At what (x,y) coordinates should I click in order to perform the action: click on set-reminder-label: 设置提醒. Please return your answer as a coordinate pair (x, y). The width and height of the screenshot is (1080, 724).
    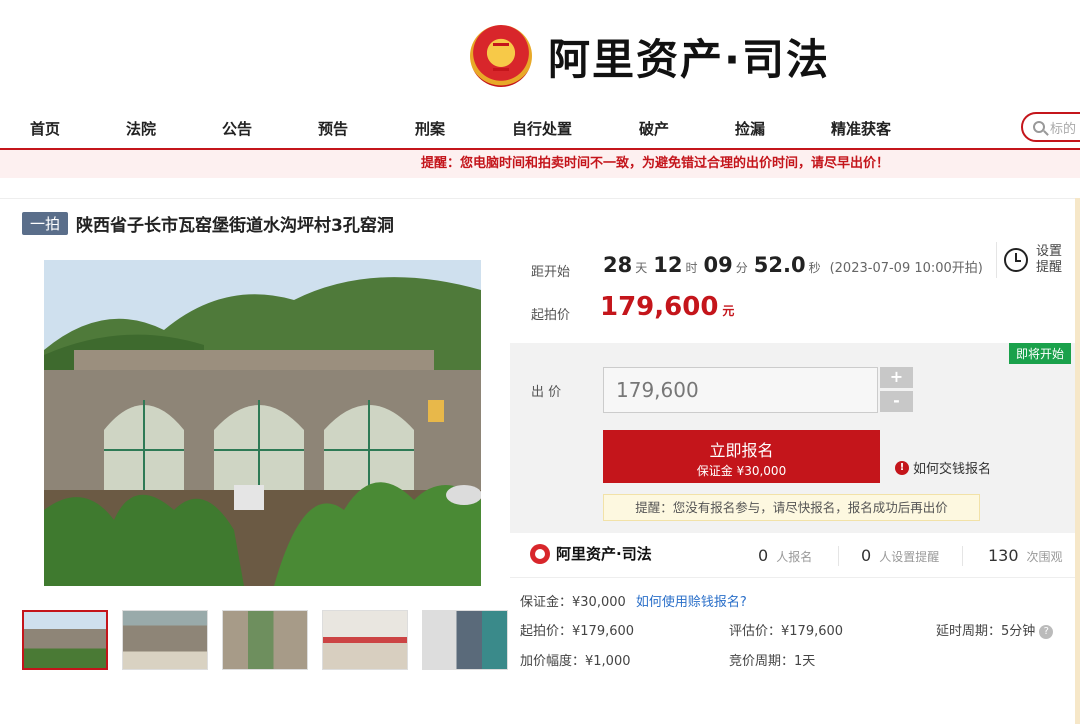
    Looking at the image, I should click on (1049, 259).